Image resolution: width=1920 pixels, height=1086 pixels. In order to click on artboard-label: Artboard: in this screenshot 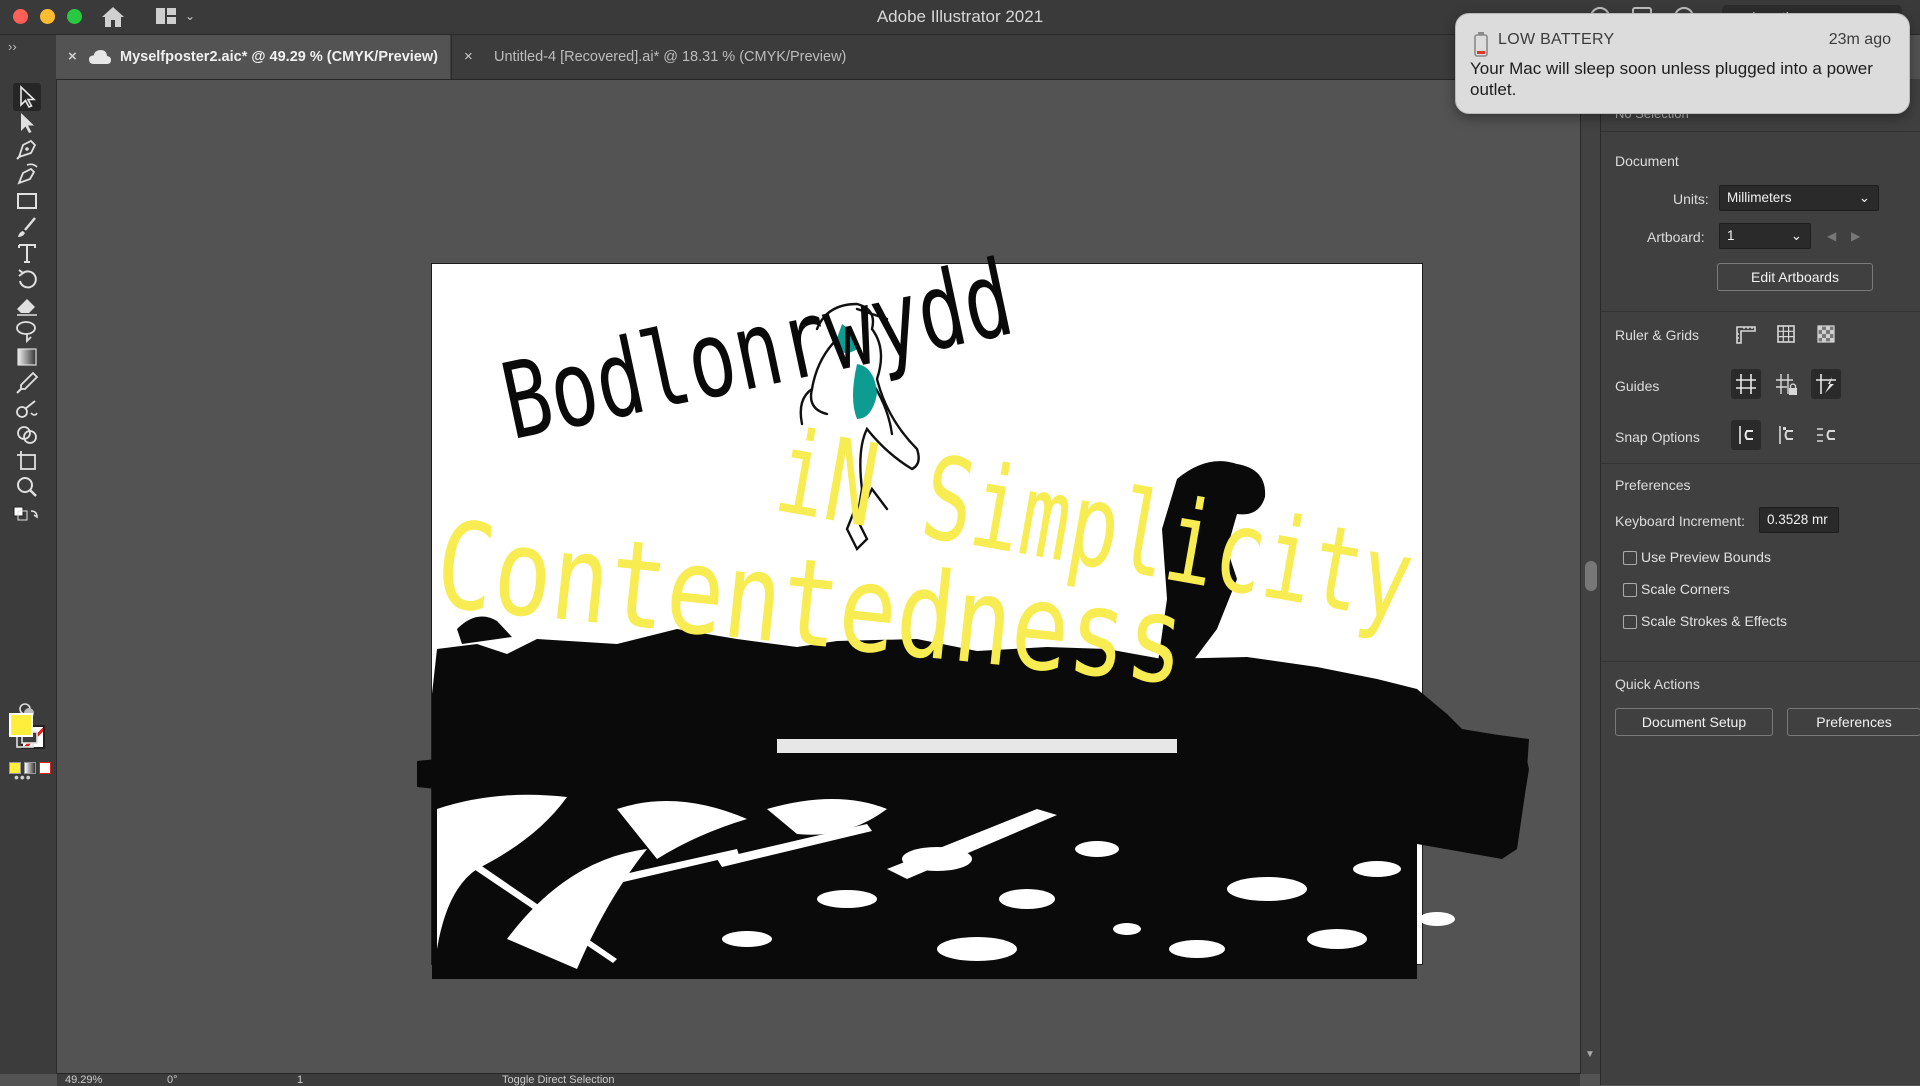, I will do `click(1676, 237)`.